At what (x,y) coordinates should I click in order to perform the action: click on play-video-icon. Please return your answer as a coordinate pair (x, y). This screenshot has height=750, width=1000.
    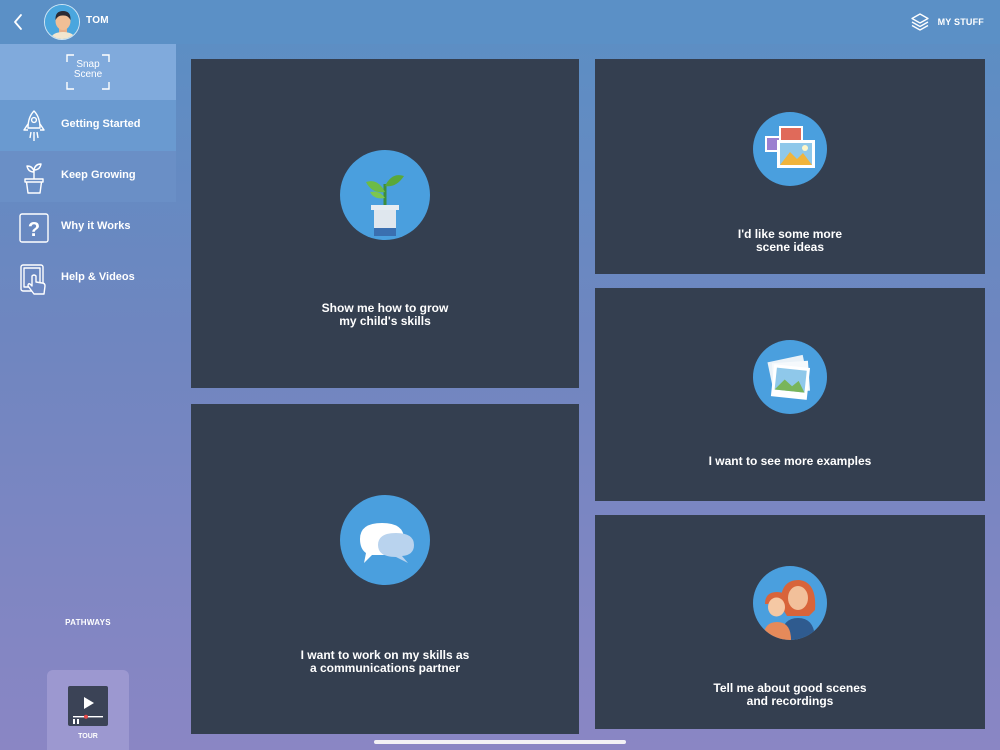
    Looking at the image, I should click on (88, 710).